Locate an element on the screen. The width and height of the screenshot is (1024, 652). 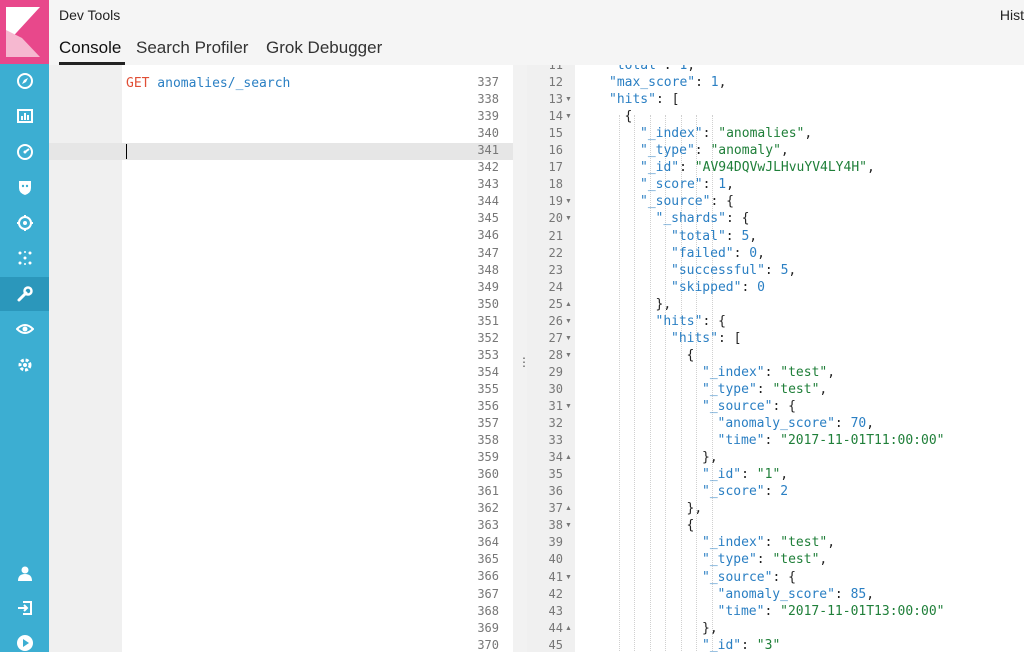
line-number: 43 is located at coordinates (555, 610).